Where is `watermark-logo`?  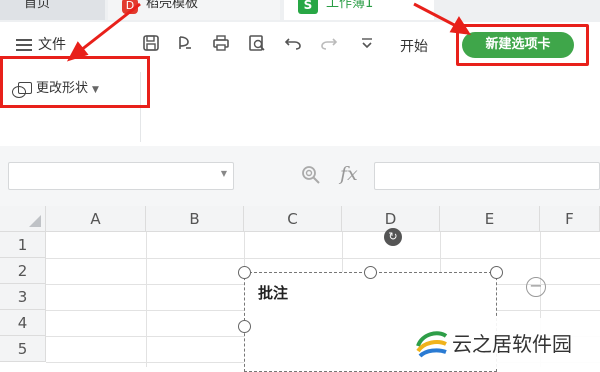 watermark-logo is located at coordinates (432, 342).